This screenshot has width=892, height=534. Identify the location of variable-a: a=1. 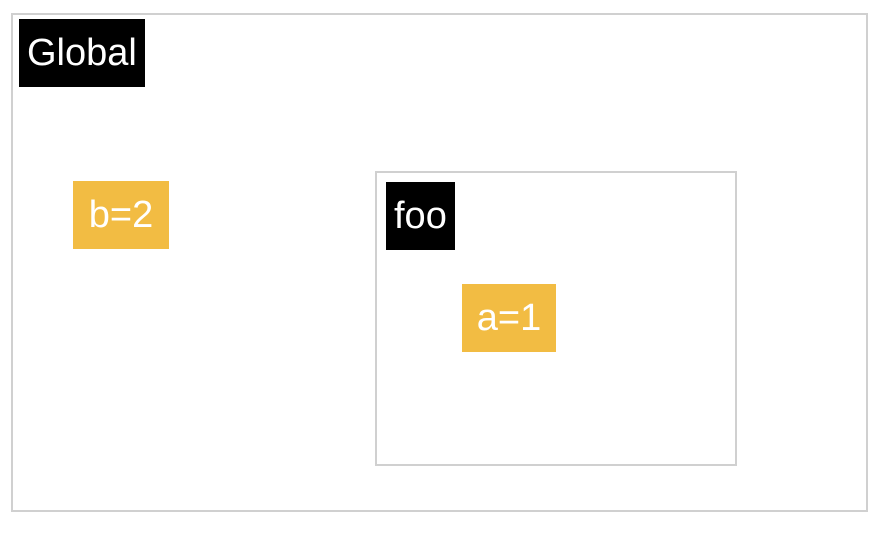
(509, 318).